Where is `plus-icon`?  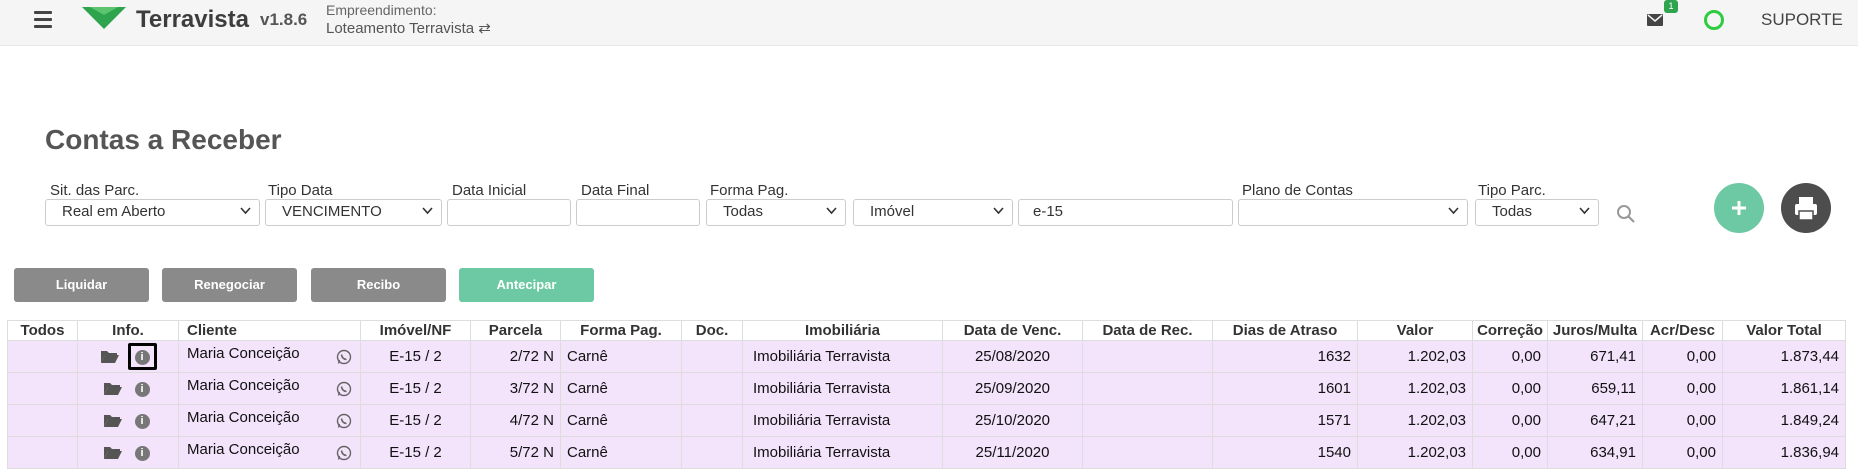 plus-icon is located at coordinates (1739, 208).